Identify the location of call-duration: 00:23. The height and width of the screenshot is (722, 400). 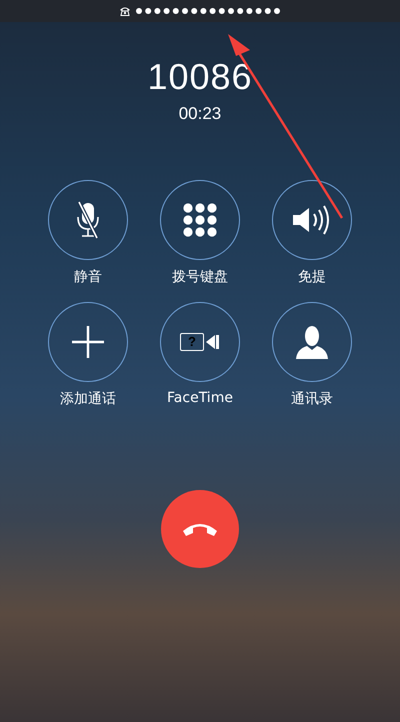
(200, 114).